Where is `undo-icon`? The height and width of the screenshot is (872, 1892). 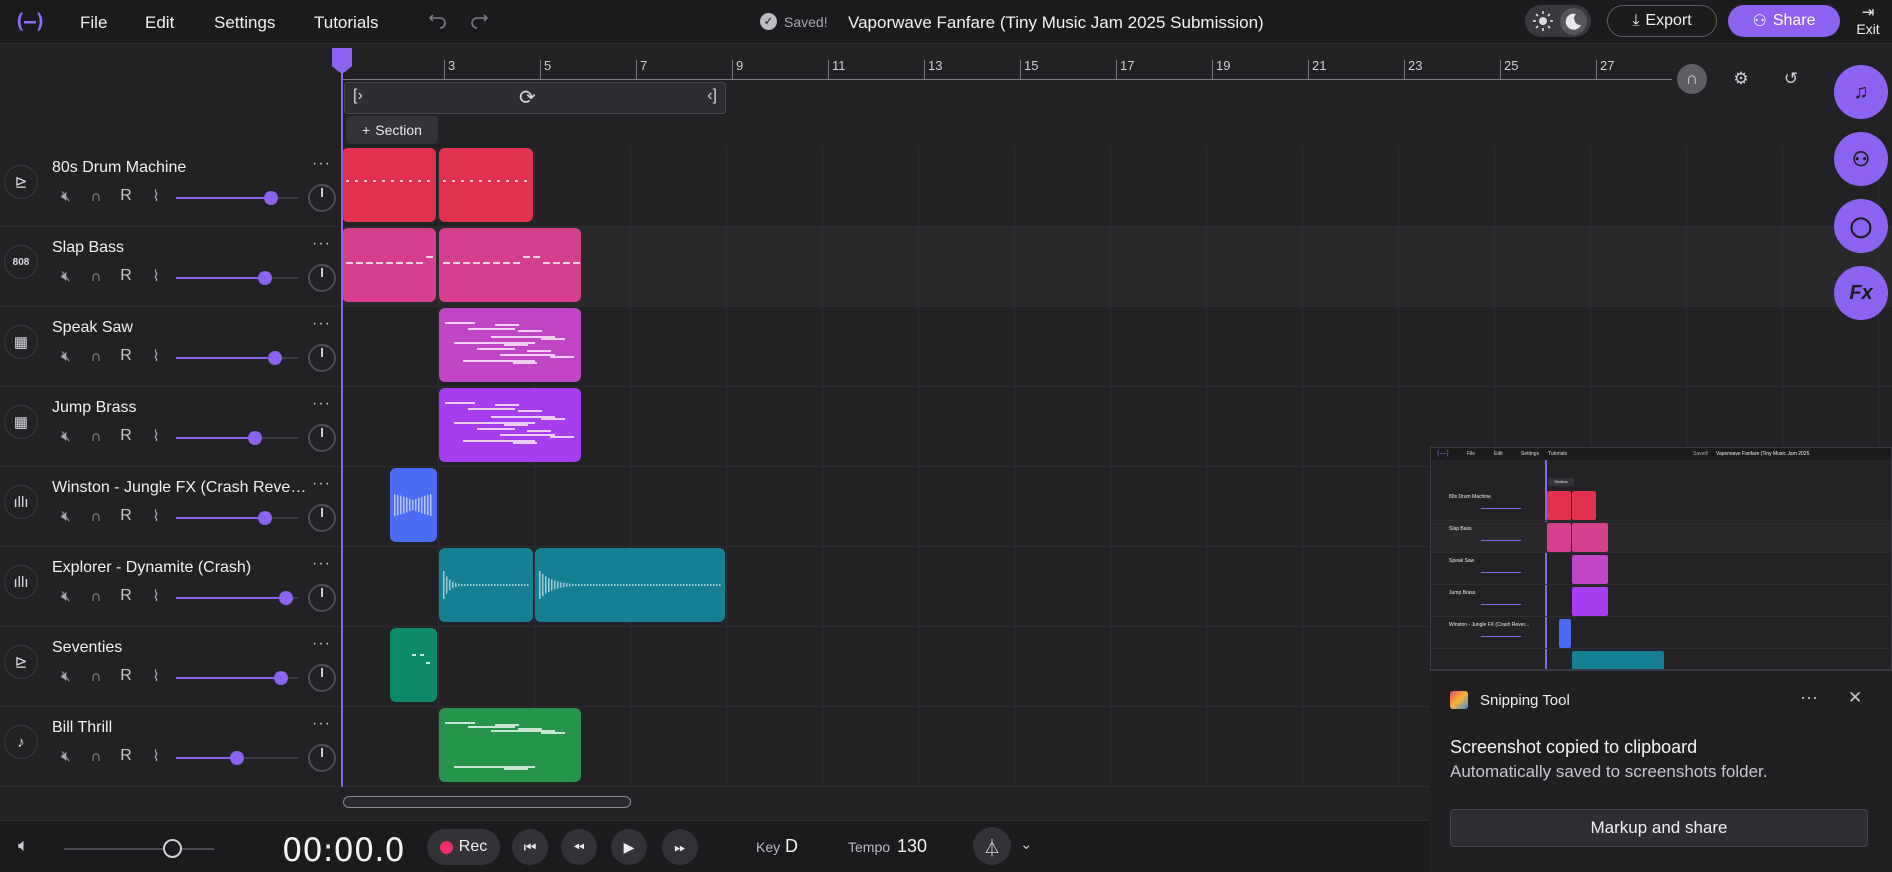
undo-icon is located at coordinates (438, 22).